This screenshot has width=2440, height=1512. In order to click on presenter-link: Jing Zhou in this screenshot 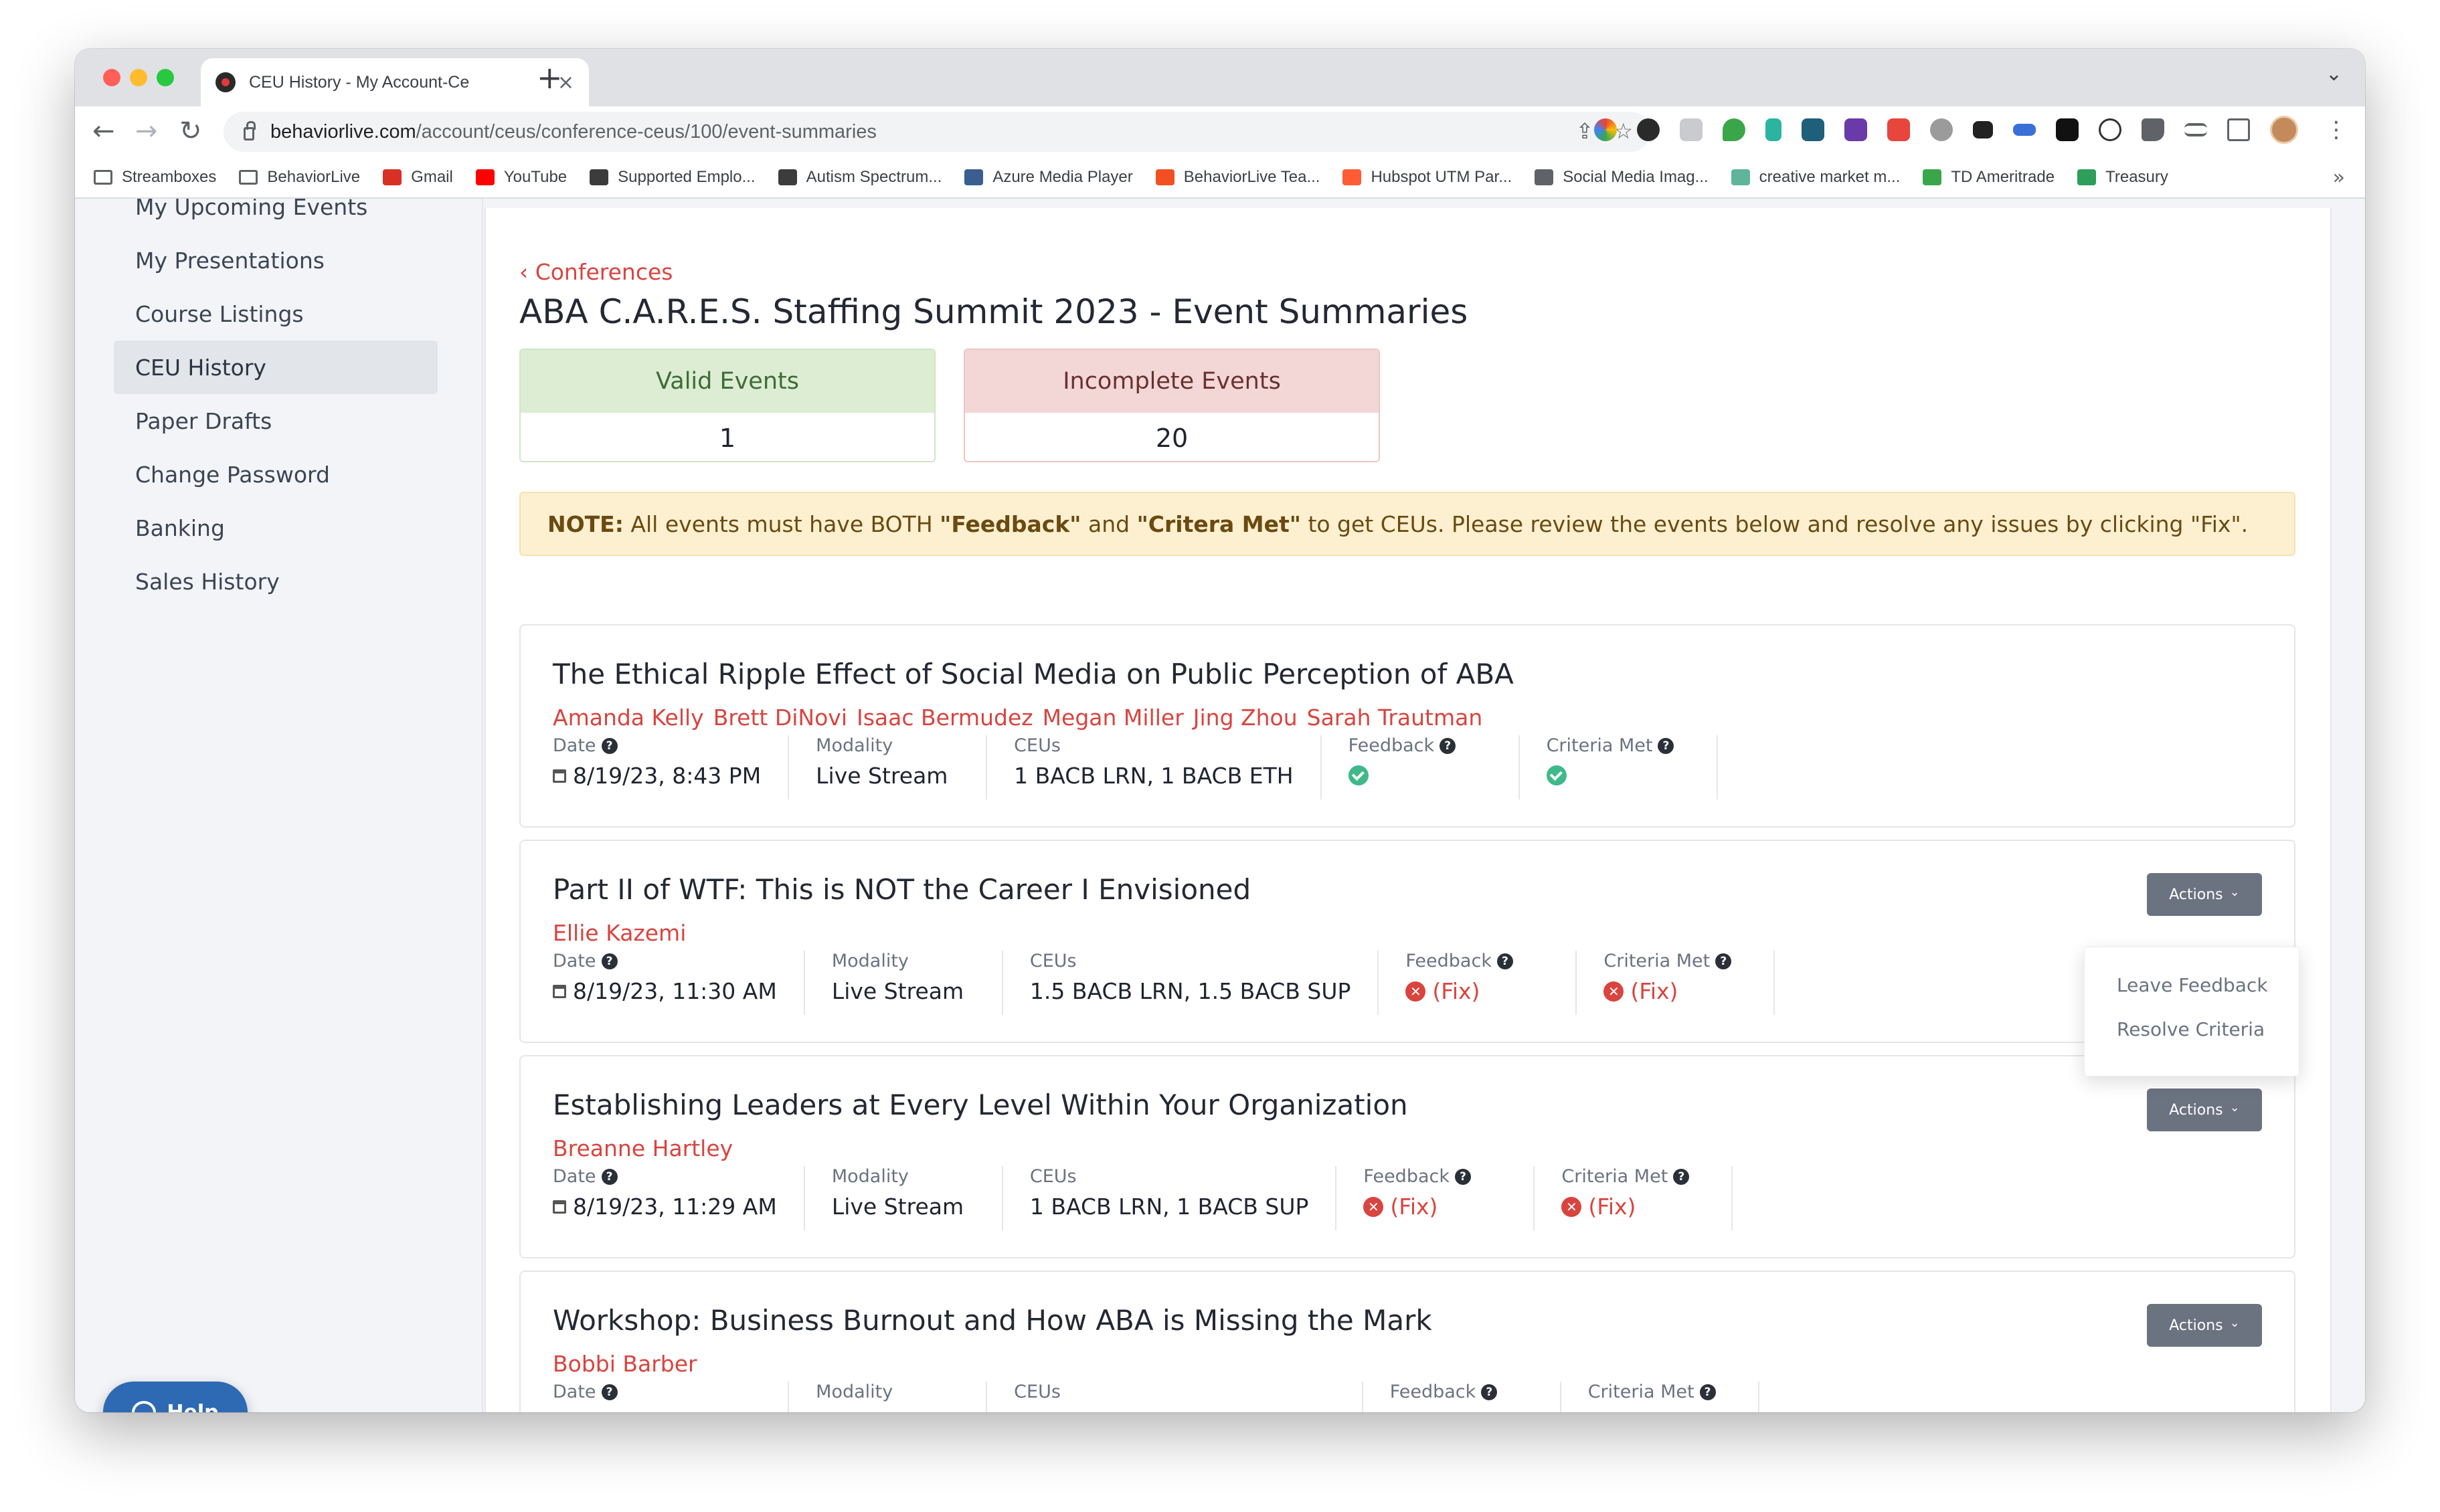, I will do `click(1245, 717)`.